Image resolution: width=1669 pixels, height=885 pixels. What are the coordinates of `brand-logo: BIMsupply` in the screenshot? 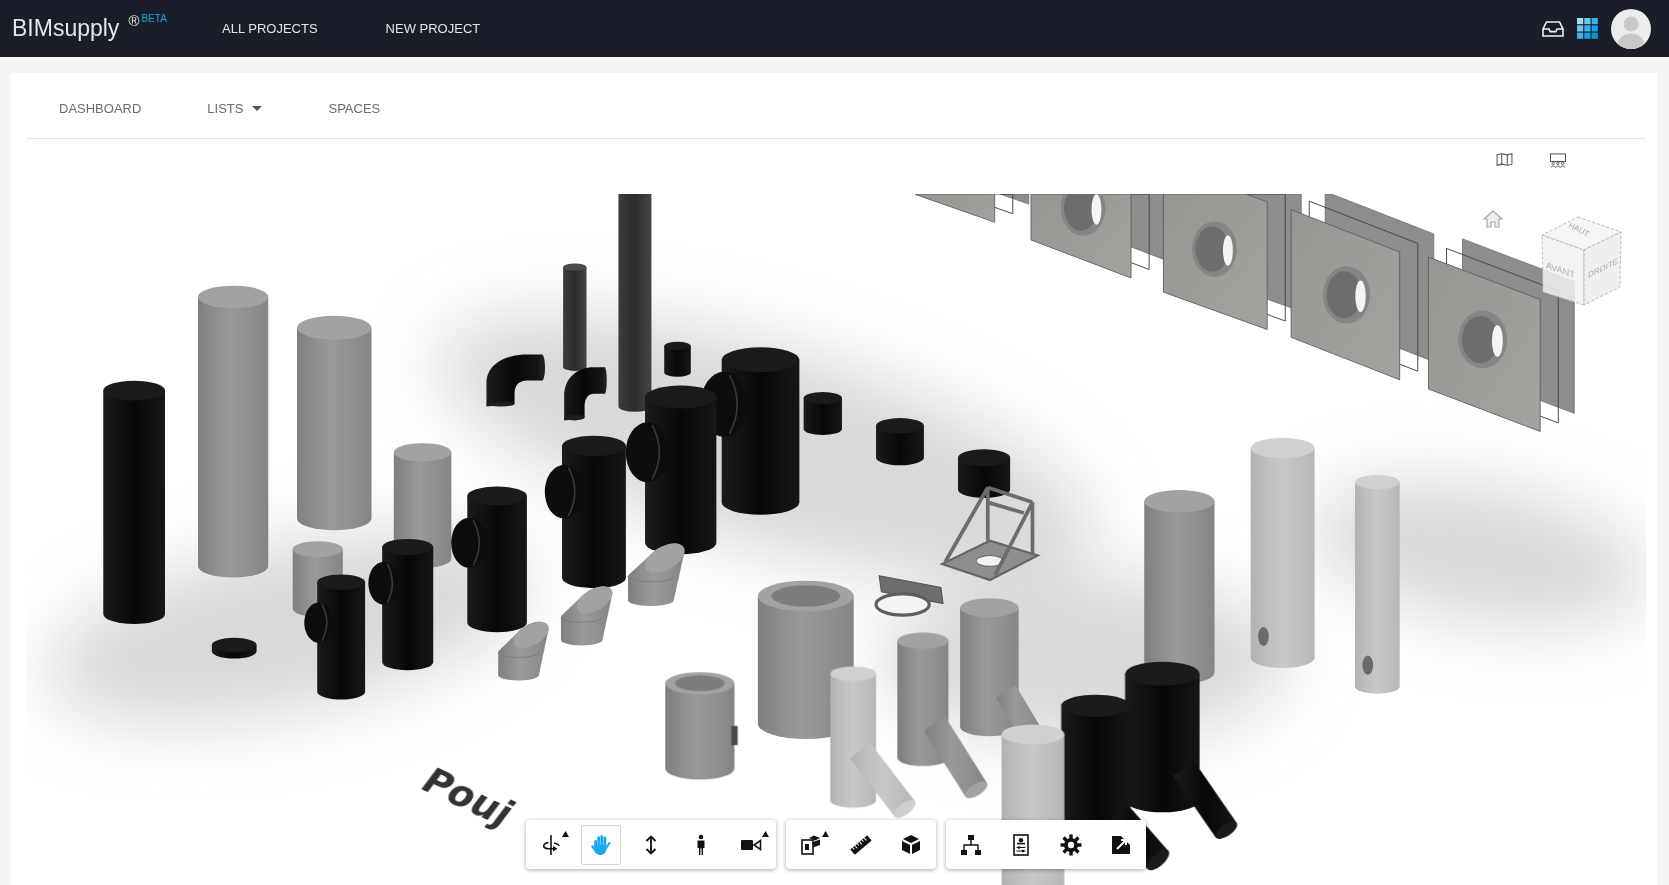 It's located at (66, 28).